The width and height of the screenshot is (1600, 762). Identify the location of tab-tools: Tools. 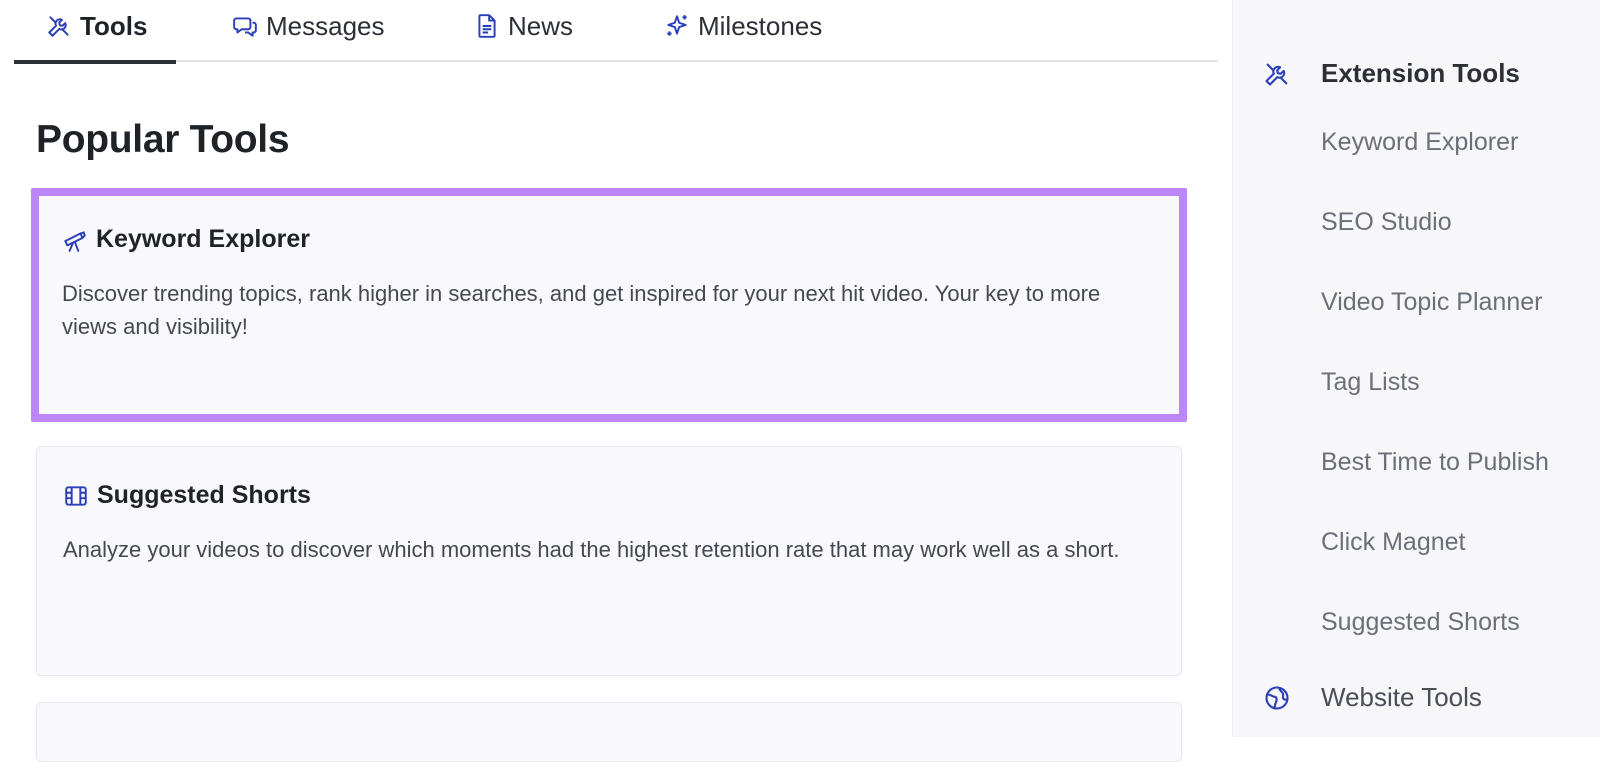
(95, 32).